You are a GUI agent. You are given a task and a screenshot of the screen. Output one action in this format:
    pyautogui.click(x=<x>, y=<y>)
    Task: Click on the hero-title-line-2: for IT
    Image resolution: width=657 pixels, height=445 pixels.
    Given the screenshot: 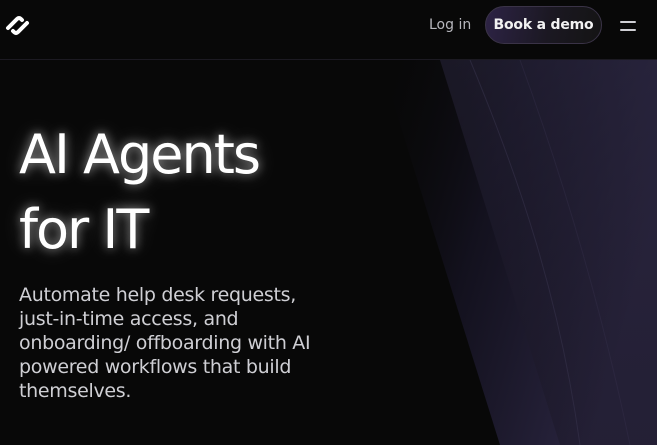 What is the action you would take?
    pyautogui.click(x=84, y=229)
    